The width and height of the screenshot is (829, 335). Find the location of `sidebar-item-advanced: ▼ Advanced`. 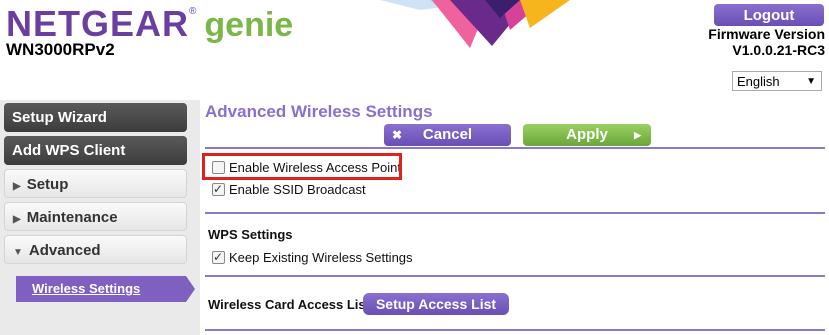

sidebar-item-advanced: ▼ Advanced is located at coordinates (95, 249).